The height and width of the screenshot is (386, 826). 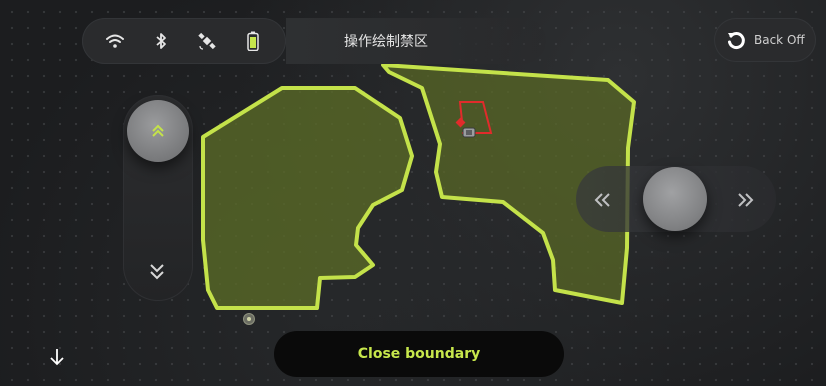 What do you see at coordinates (745, 200) in the screenshot?
I see `double-chevron-right-icon` at bounding box center [745, 200].